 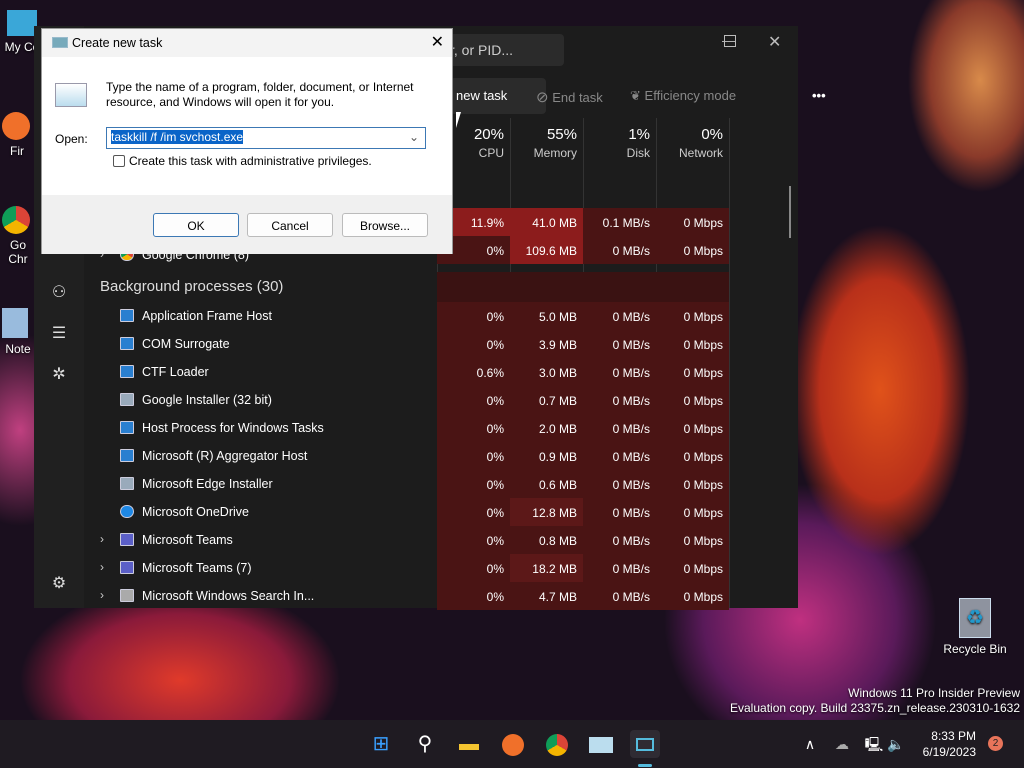 I want to click on dialog-title-bar: Create new task ✕, so click(x=247, y=43).